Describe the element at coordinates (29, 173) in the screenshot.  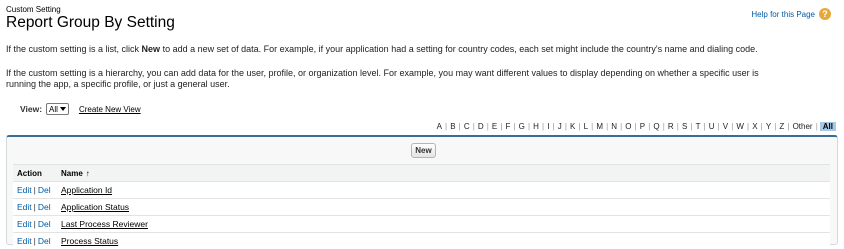
I see `column-header-action: Action` at that location.